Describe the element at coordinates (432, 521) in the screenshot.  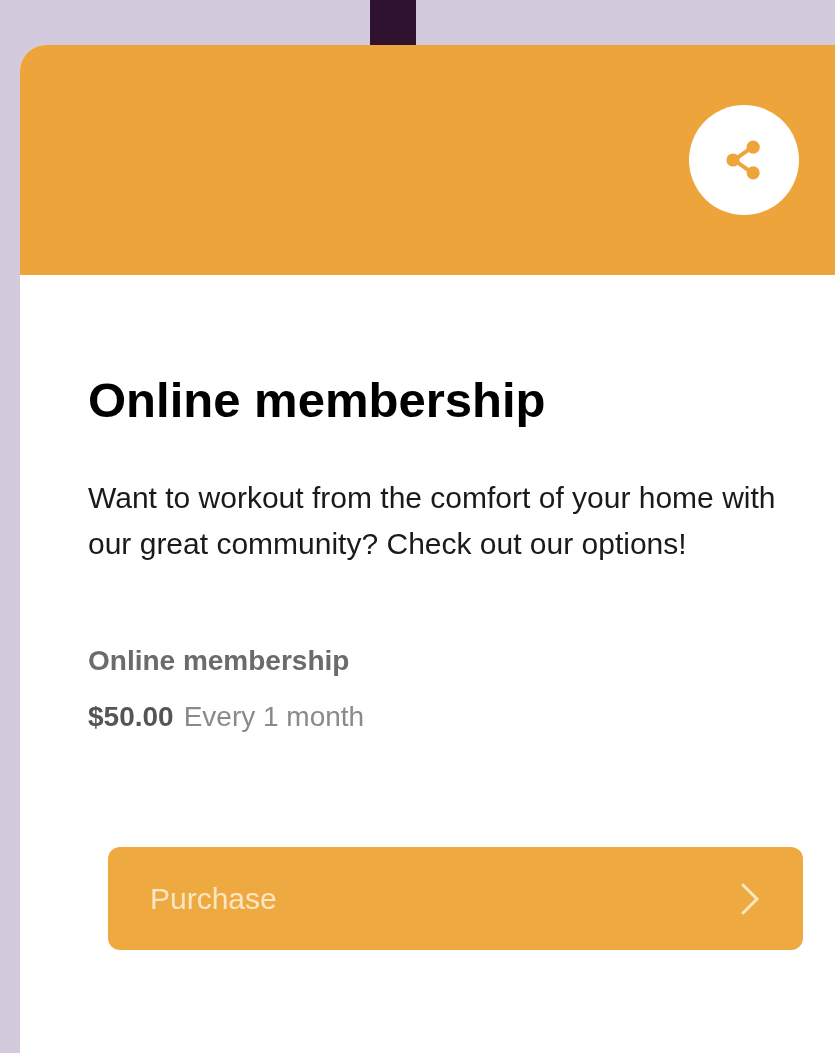
I see `card-description: Want to workout from the comfort of your home with our great community? Check out our options!` at that location.